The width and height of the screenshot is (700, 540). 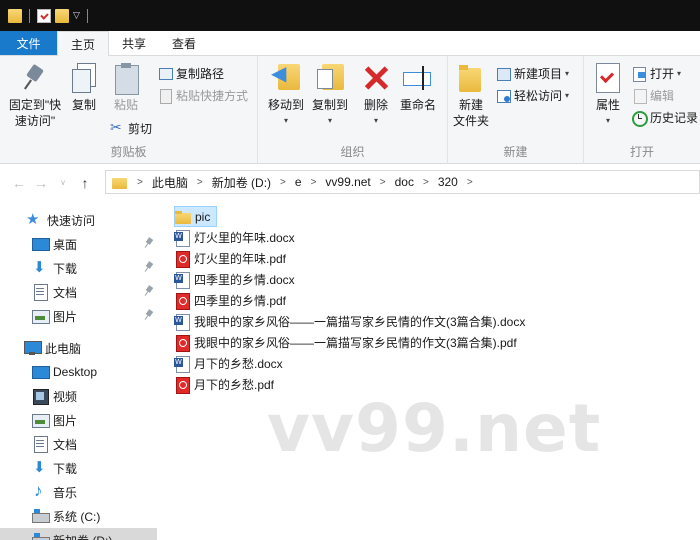 I want to click on paste-button: 粘贴, so click(x=126, y=87).